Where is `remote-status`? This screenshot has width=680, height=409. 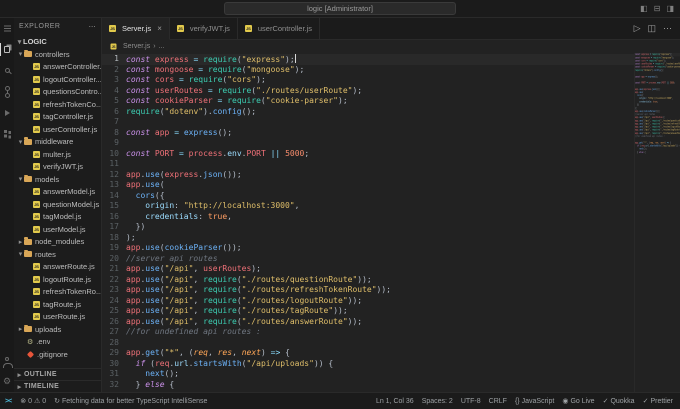
remote-status is located at coordinates (8, 401).